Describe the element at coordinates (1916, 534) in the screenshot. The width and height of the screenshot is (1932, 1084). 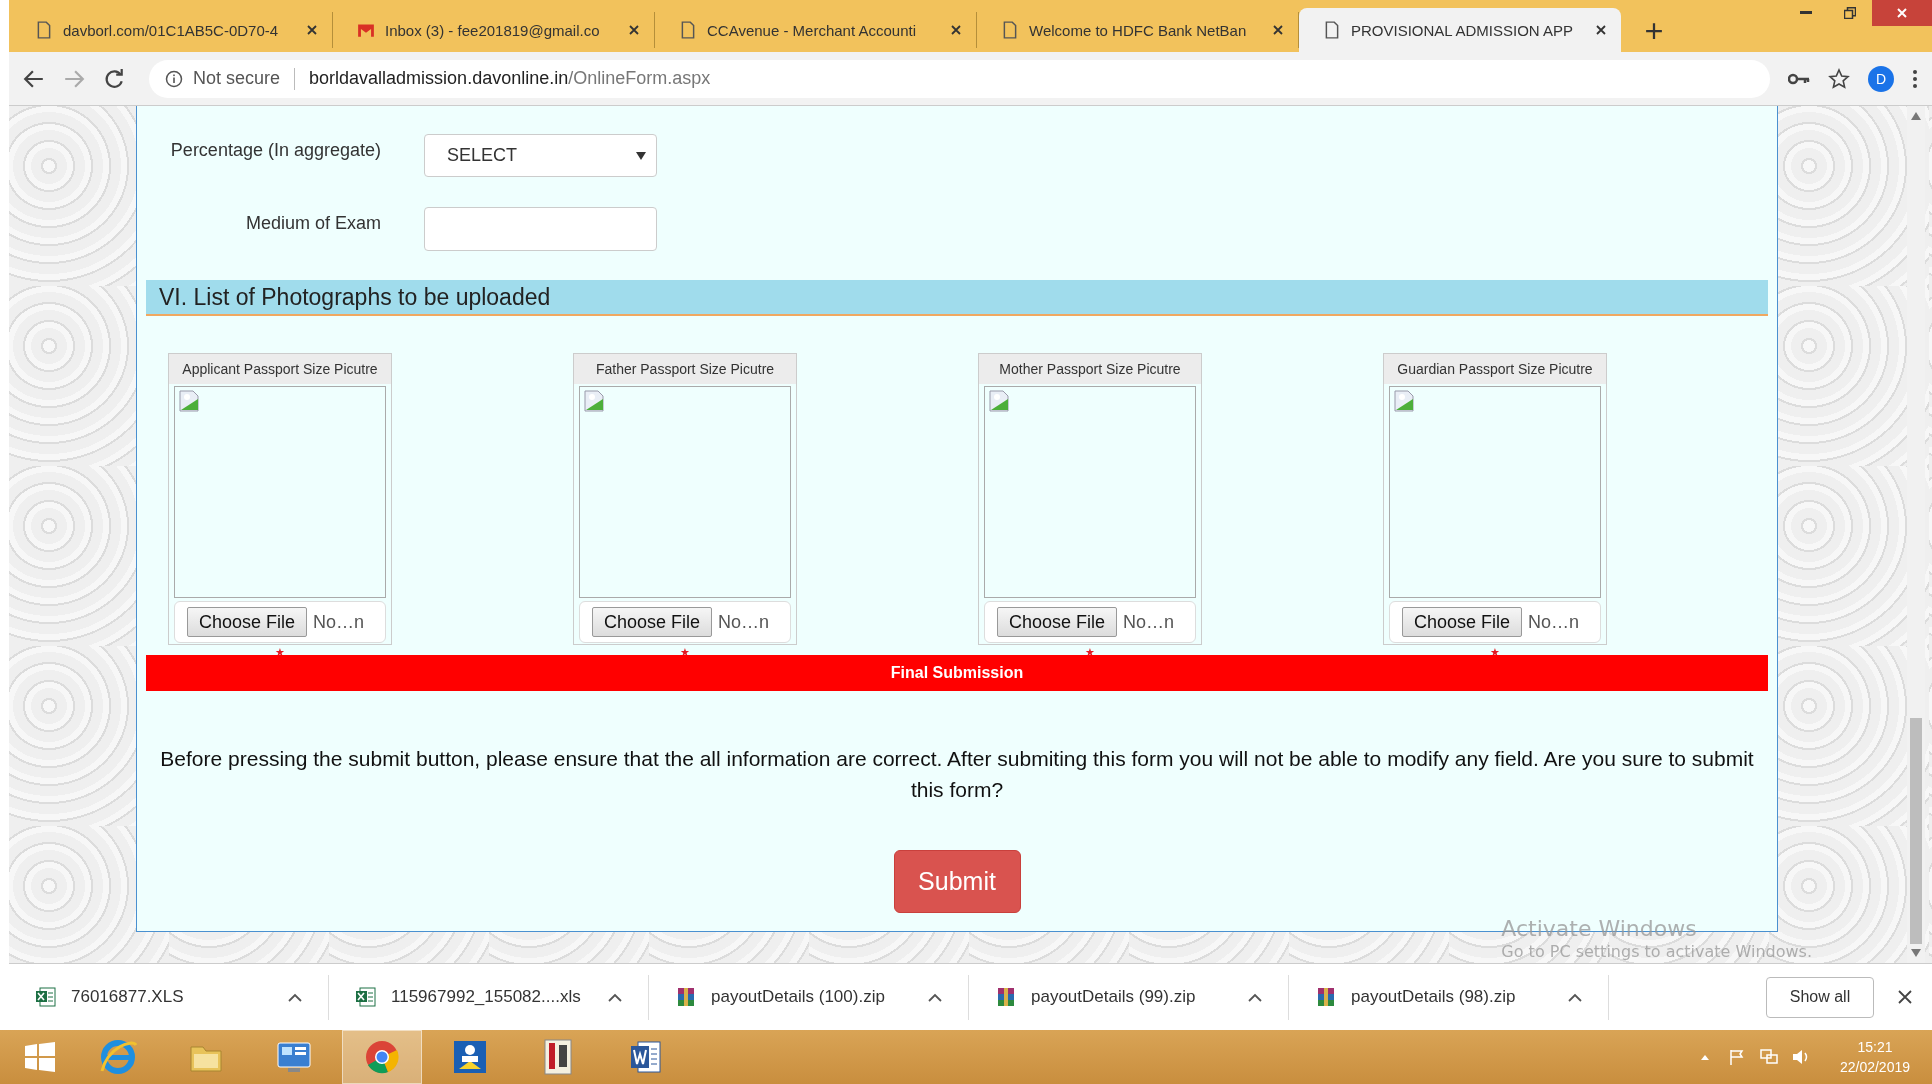
I see `scrollbar` at that location.